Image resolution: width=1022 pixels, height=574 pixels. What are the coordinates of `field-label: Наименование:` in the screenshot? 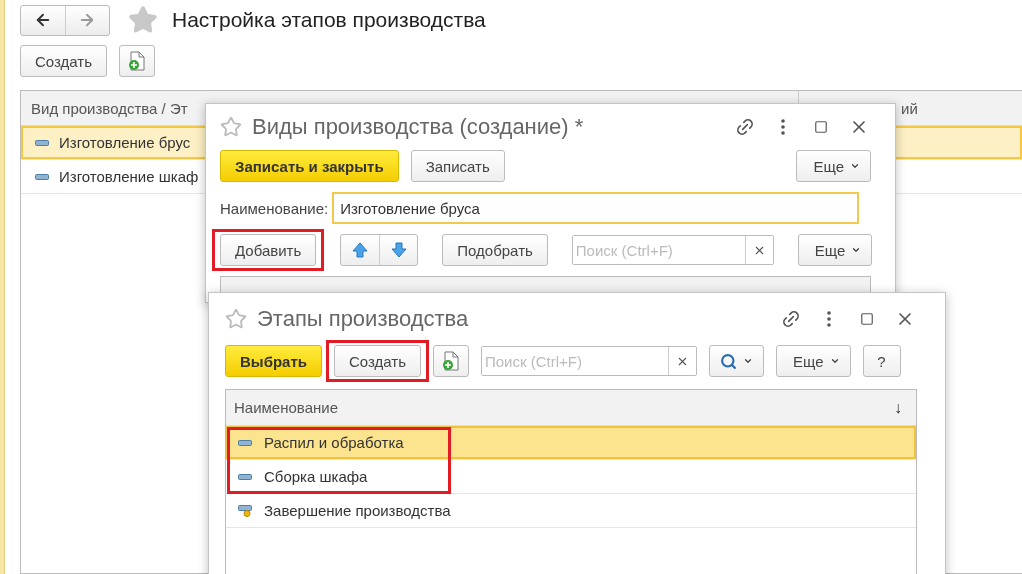 It's located at (274, 208).